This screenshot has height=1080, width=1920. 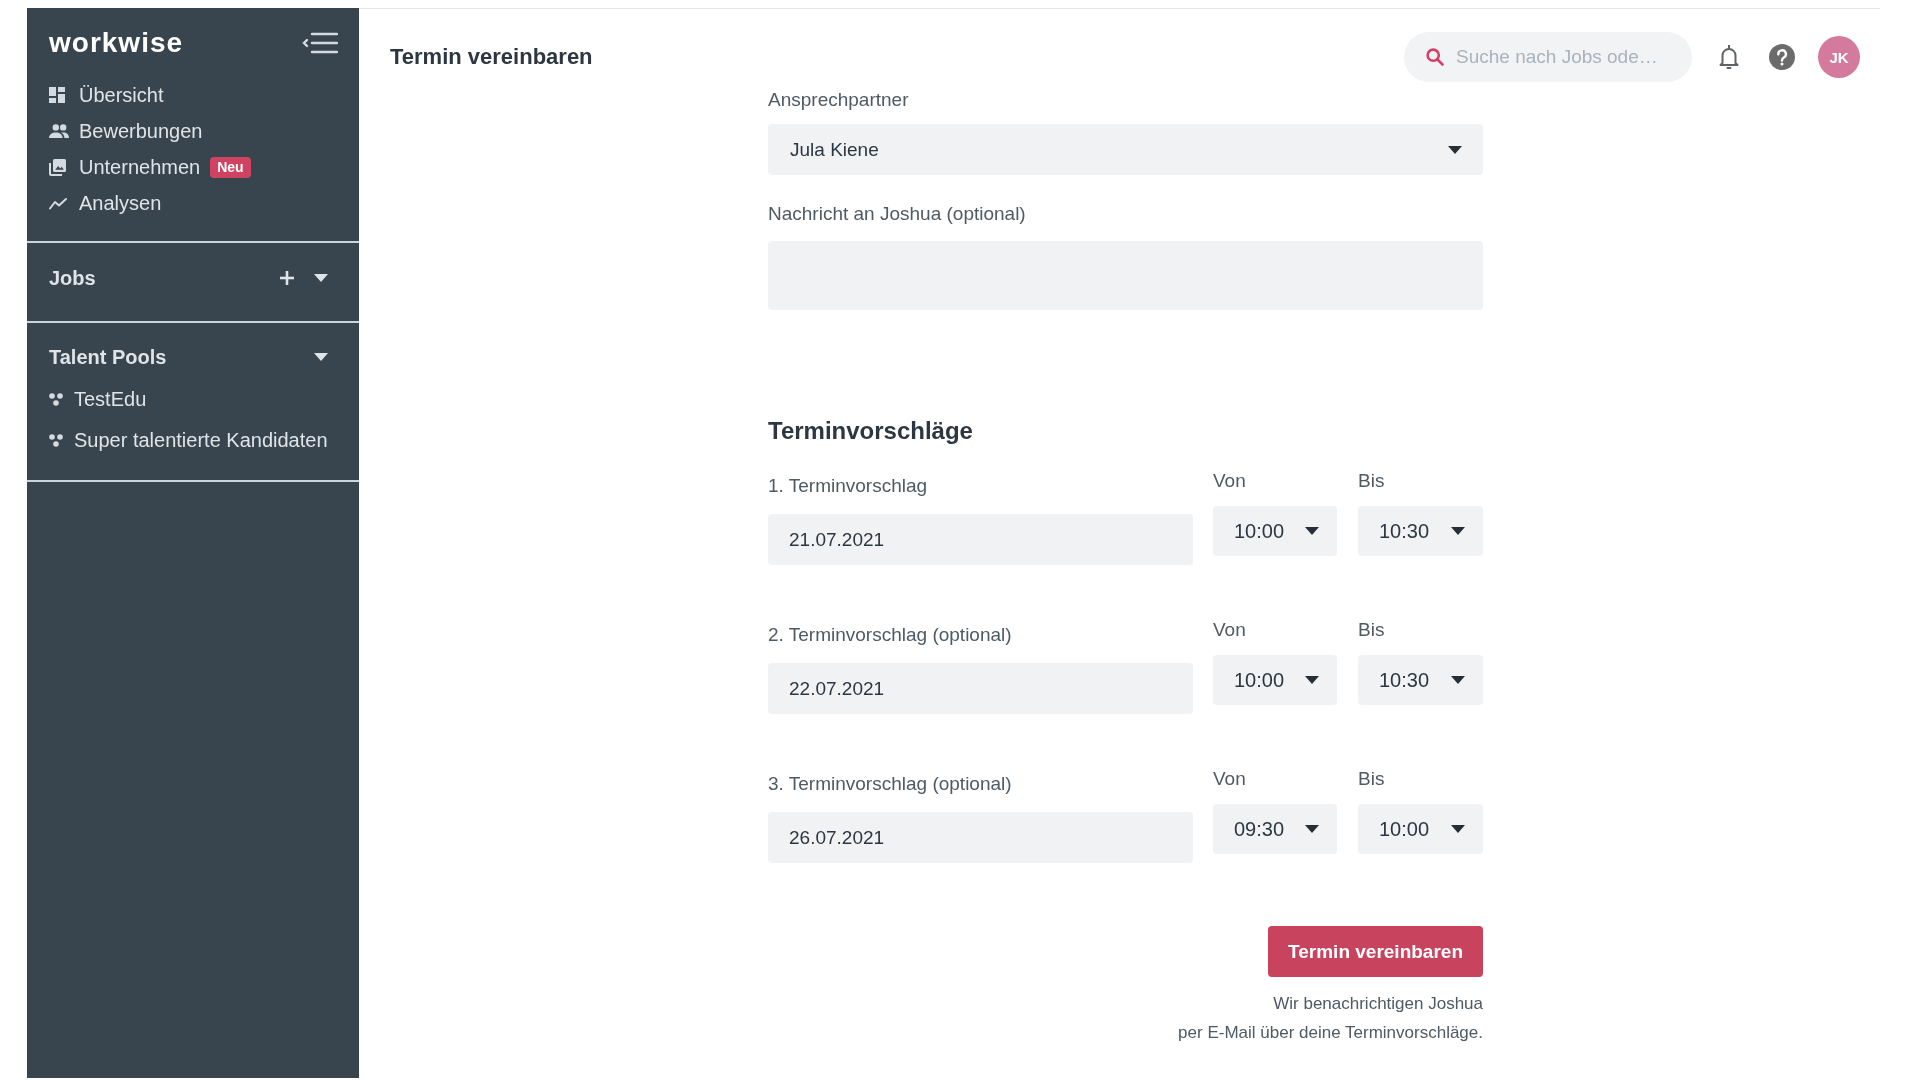 What do you see at coordinates (188, 440) in the screenshot?
I see `talent-pool-item: Super talentierte Kandidaten` at bounding box center [188, 440].